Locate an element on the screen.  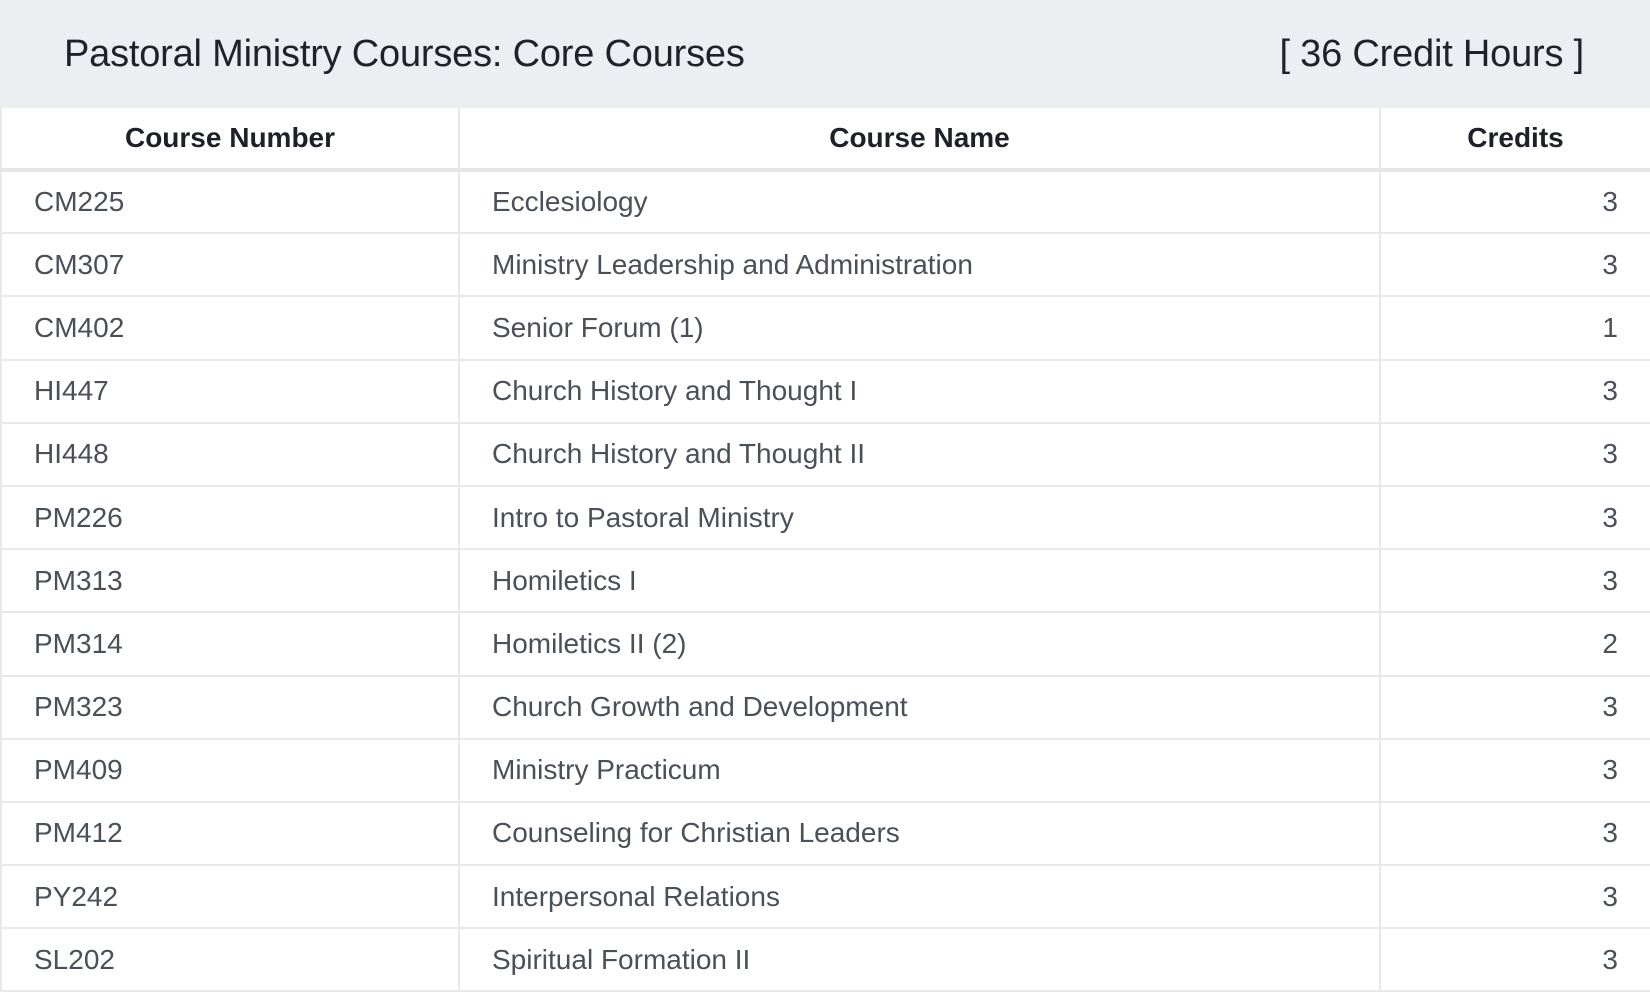
course-number: HI447 is located at coordinates (230, 391).